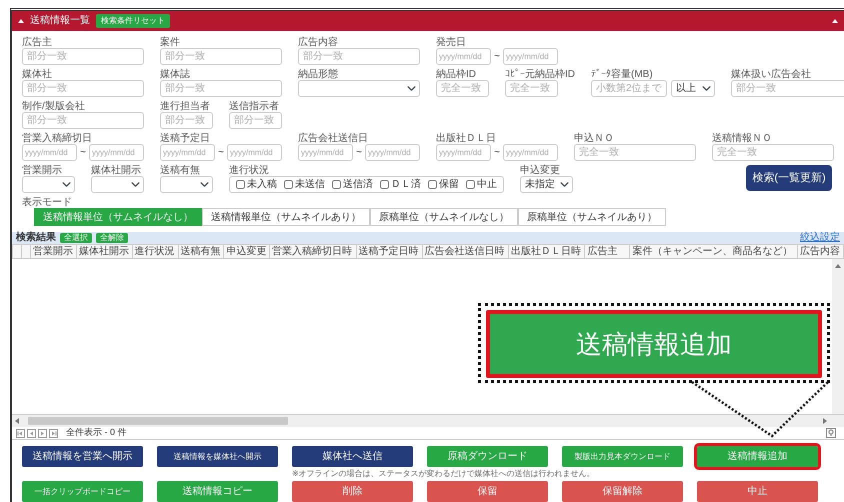  What do you see at coordinates (170, 42) in the screenshot?
I see `field-label: 案件` at bounding box center [170, 42].